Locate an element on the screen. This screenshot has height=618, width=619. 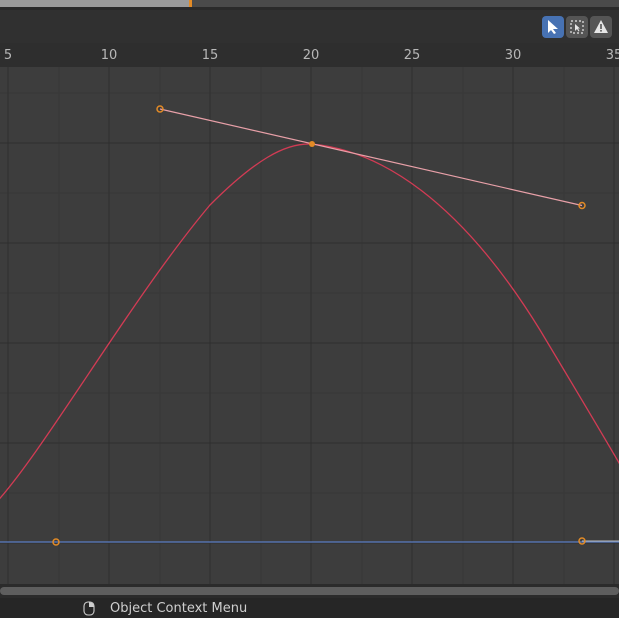
horizontal-scrollbar is located at coordinates (309, 591).